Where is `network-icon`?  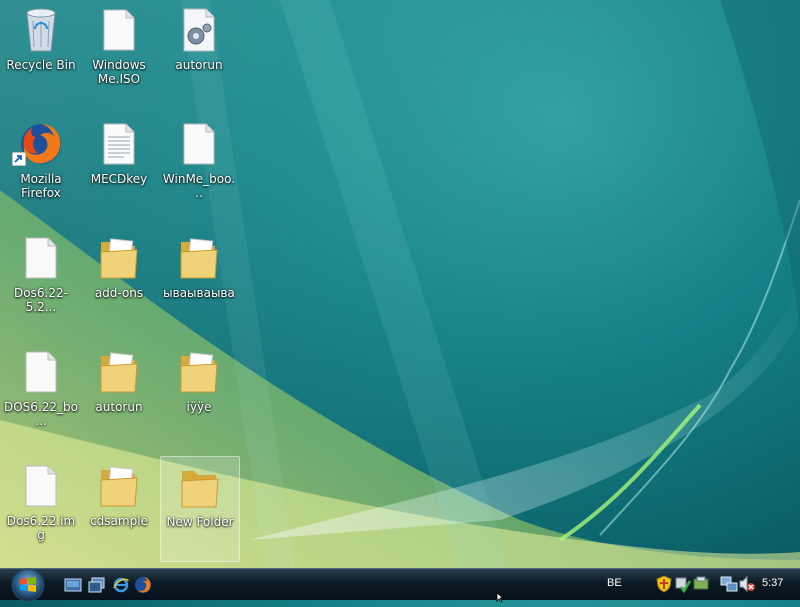 network-icon is located at coordinates (729, 584).